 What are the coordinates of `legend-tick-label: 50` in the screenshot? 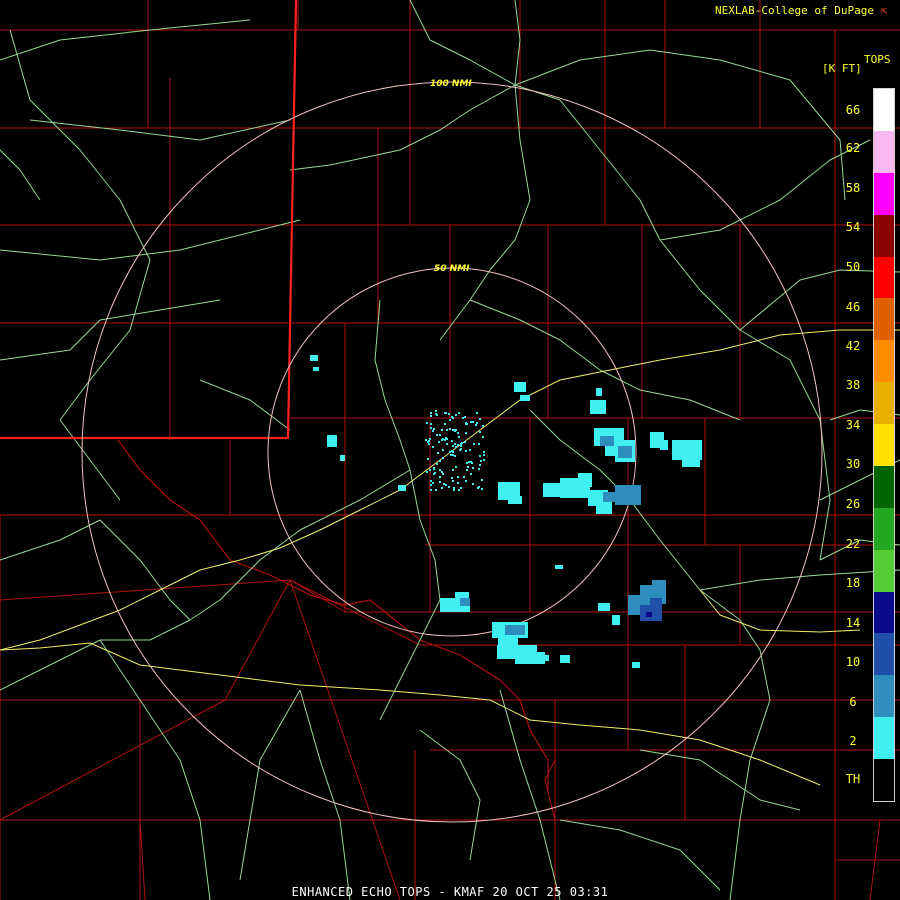 It's located at (853, 267).